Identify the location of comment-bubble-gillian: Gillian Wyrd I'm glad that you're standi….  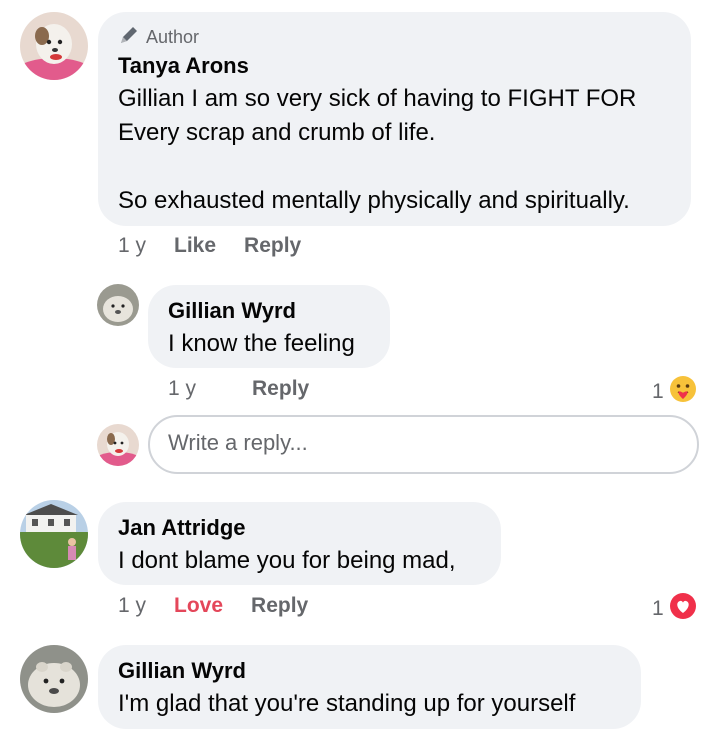
(369, 687).